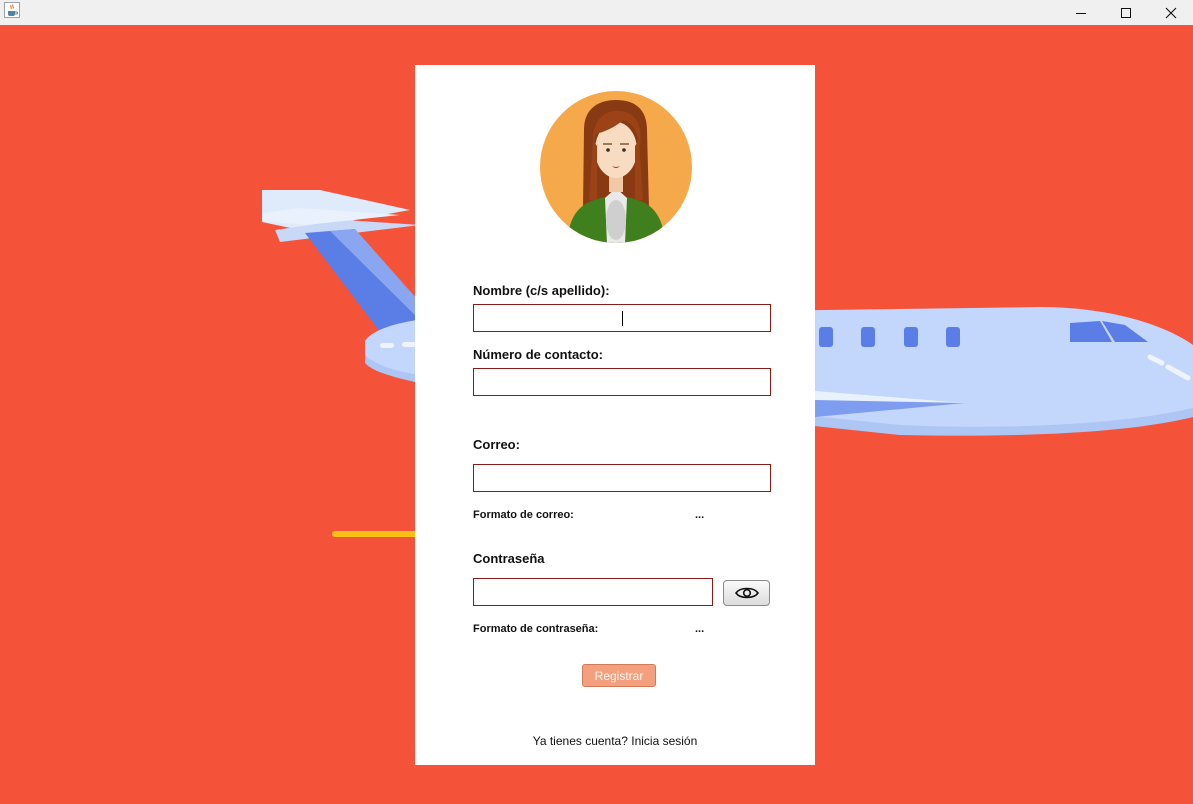  What do you see at coordinates (616, 167) in the screenshot?
I see `woman-avatar-icon` at bounding box center [616, 167].